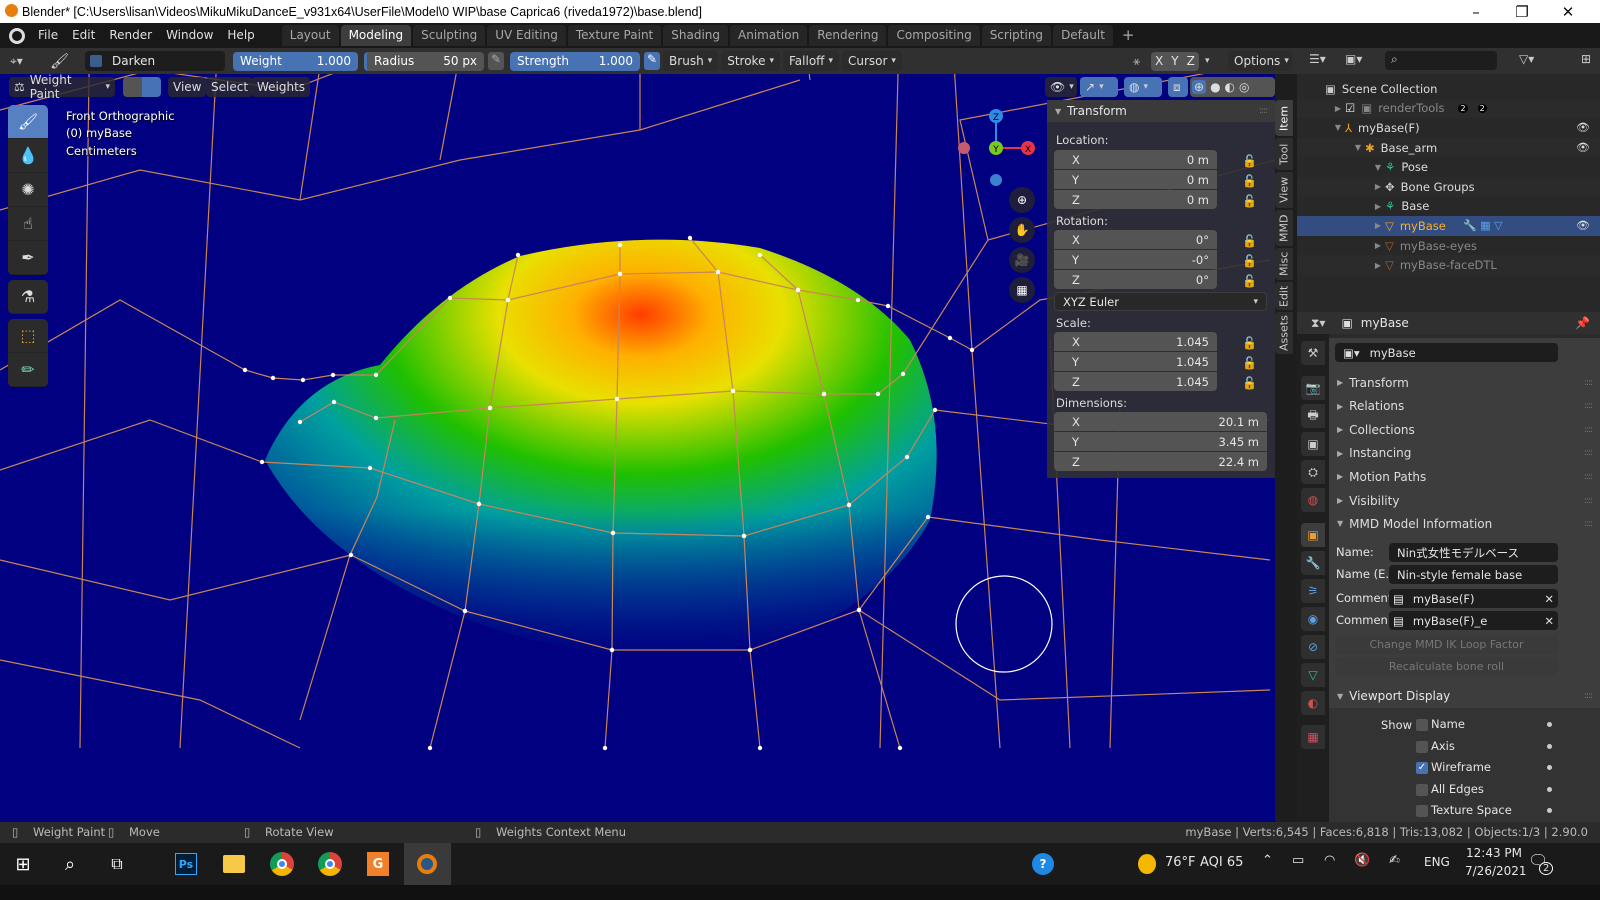  I want to click on rendered-shading-icon: ◎, so click(1244, 87).